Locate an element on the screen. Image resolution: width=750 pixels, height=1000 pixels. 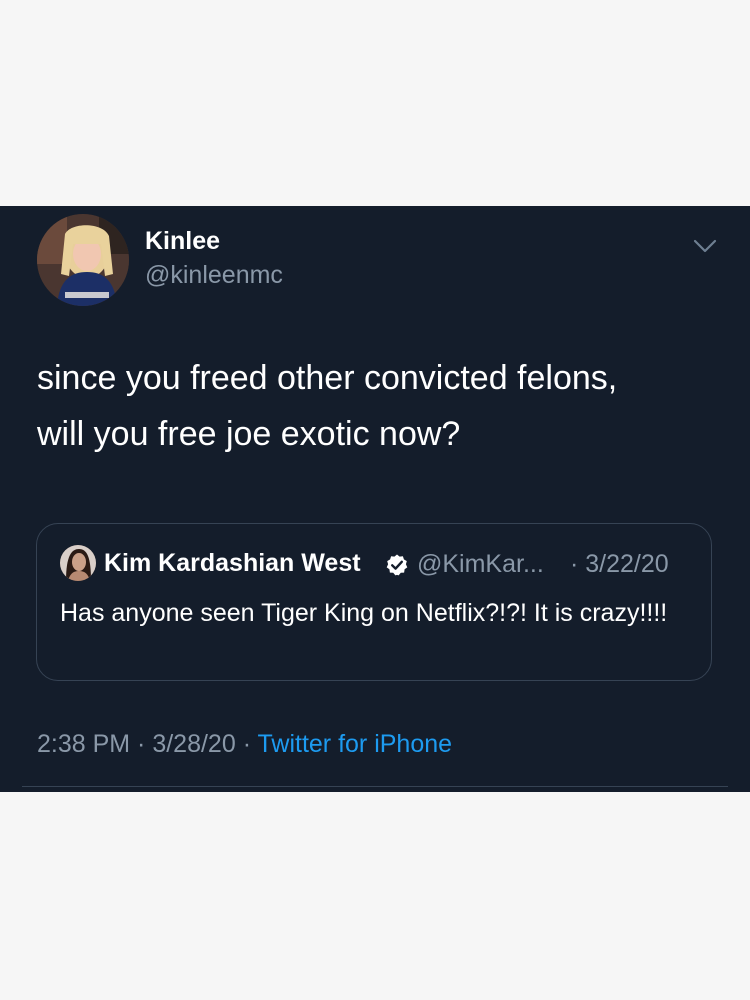
chevron-down-icon is located at coordinates (705, 246).